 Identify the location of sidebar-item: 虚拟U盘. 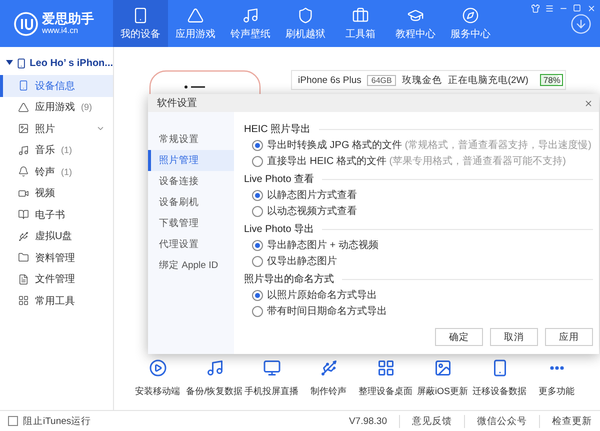
(56, 236).